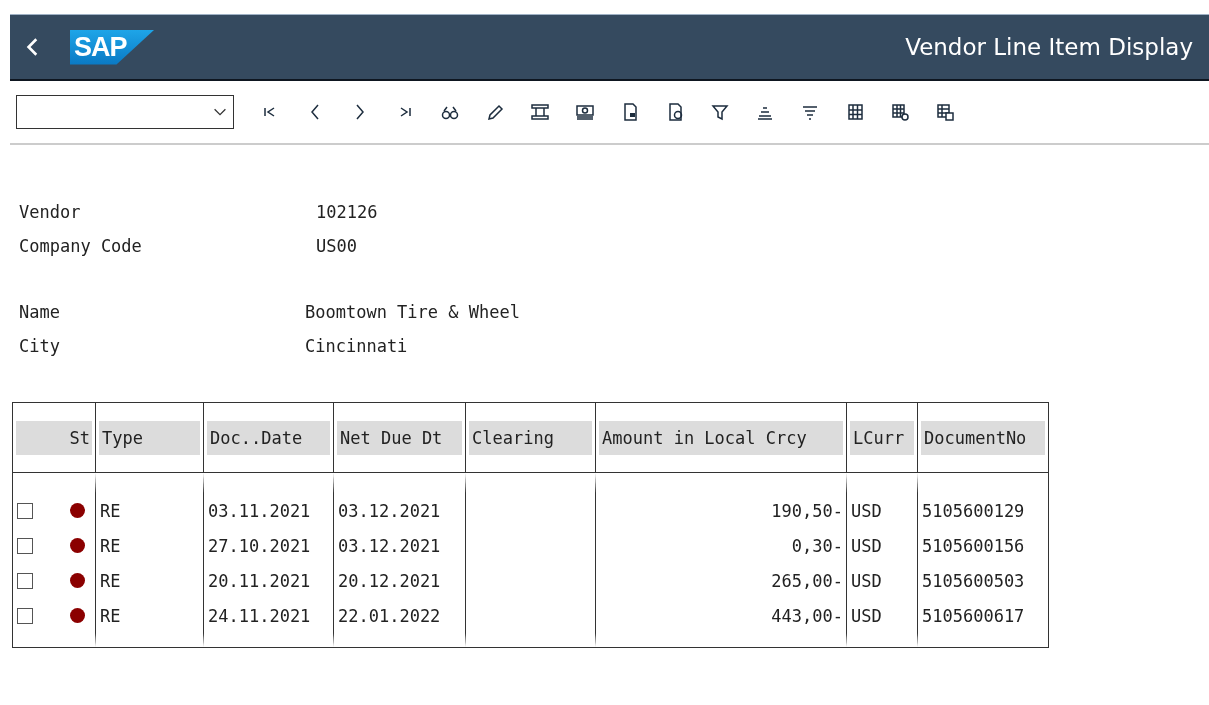 The image size is (1209, 705). What do you see at coordinates (973, 510) in the screenshot?
I see `table-cell: 5105600129` at bounding box center [973, 510].